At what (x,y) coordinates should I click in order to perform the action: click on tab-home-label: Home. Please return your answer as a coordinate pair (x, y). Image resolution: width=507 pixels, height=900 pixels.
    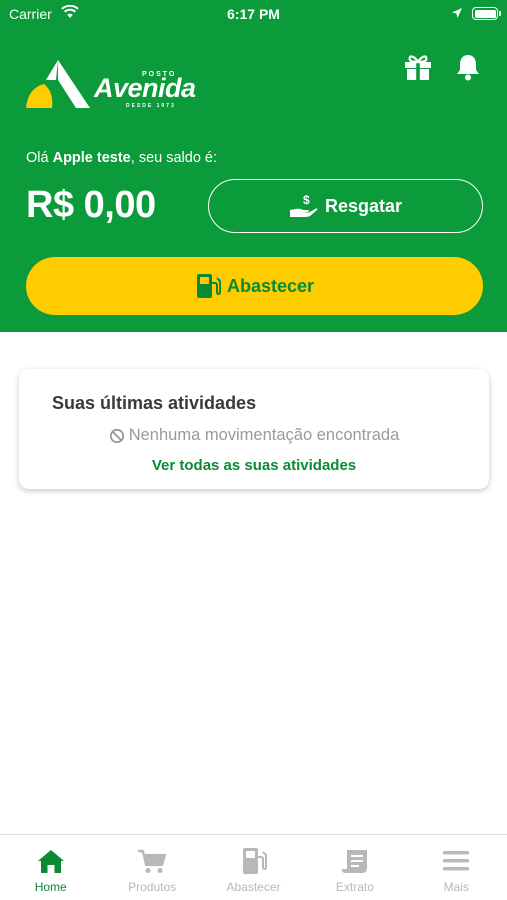
    Looking at the image, I should click on (50, 887).